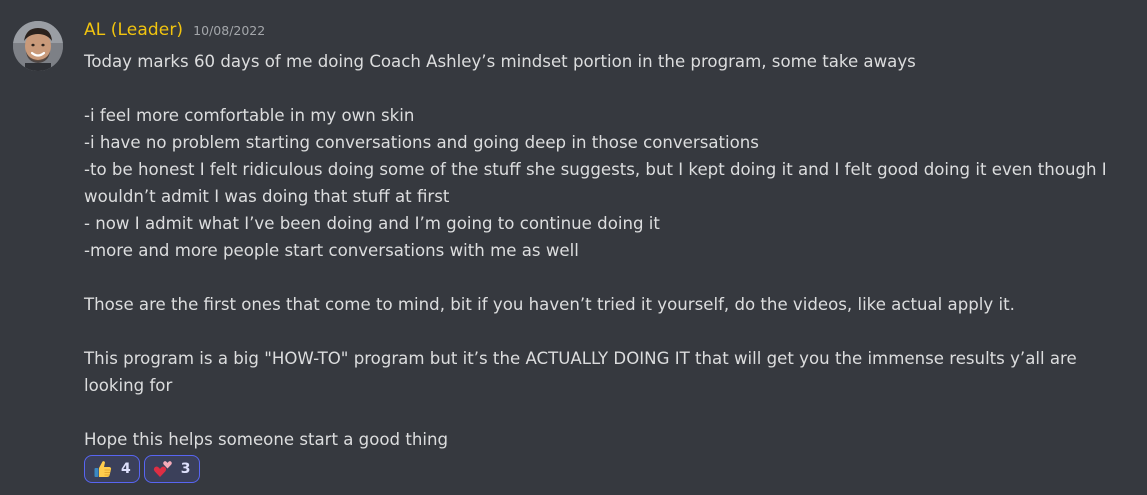  What do you see at coordinates (142, 469) in the screenshot?
I see `reactions-bar: 4 3` at bounding box center [142, 469].